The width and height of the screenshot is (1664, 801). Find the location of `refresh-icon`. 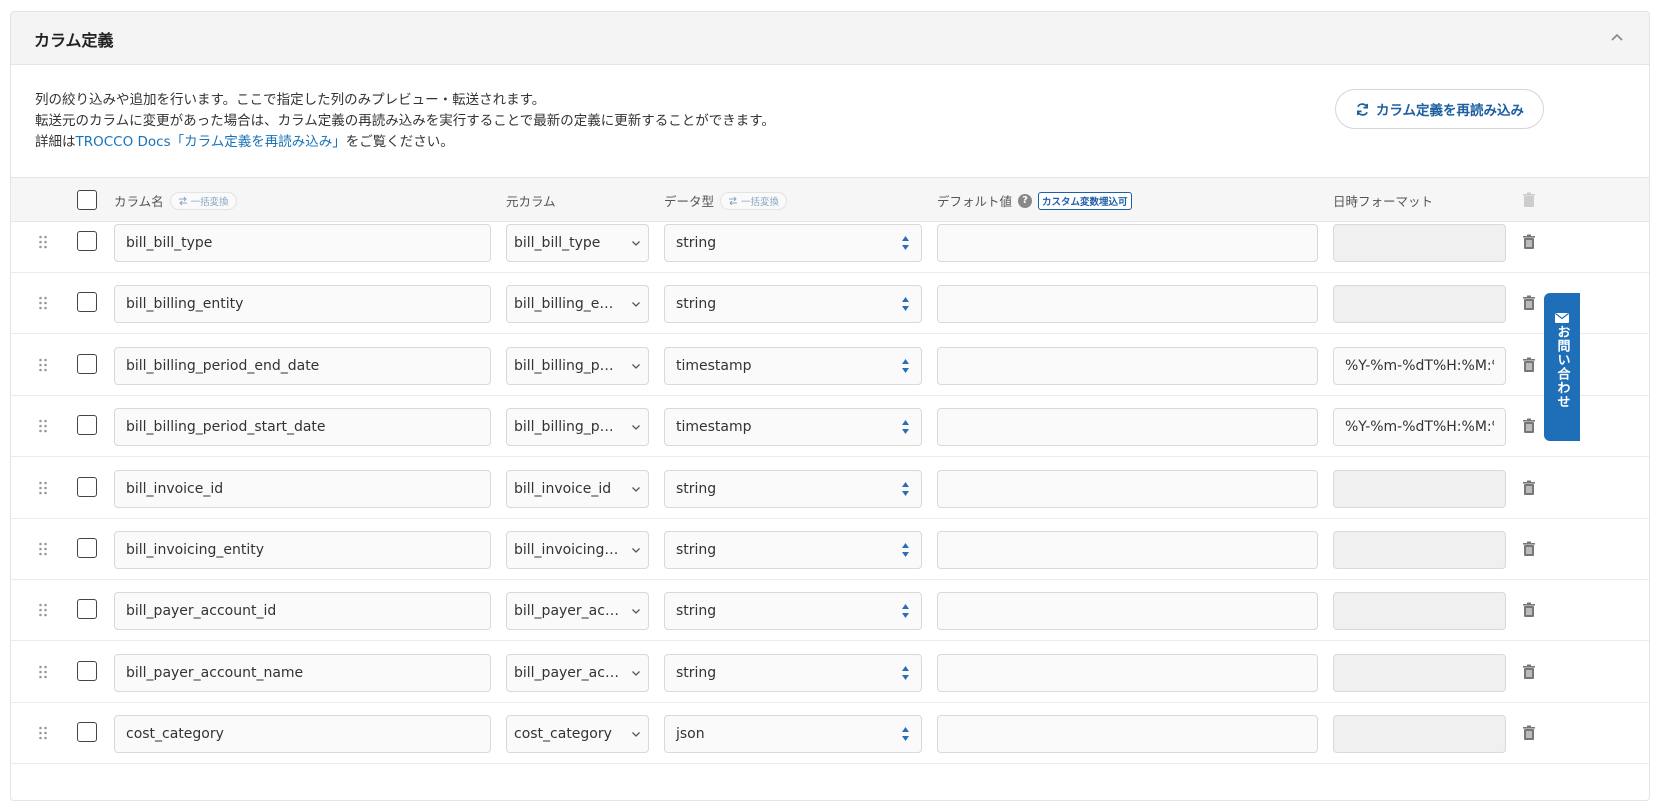

refresh-icon is located at coordinates (1362, 109).